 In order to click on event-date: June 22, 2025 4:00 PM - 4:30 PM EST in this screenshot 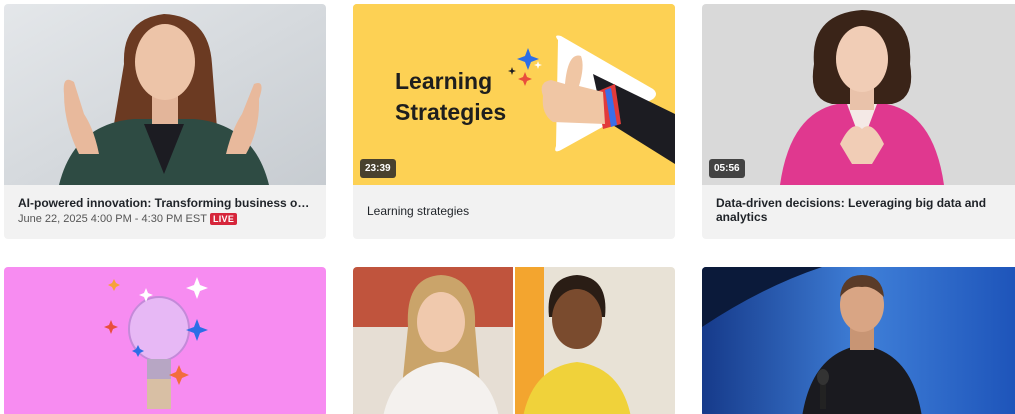, I will do `click(112, 219)`.